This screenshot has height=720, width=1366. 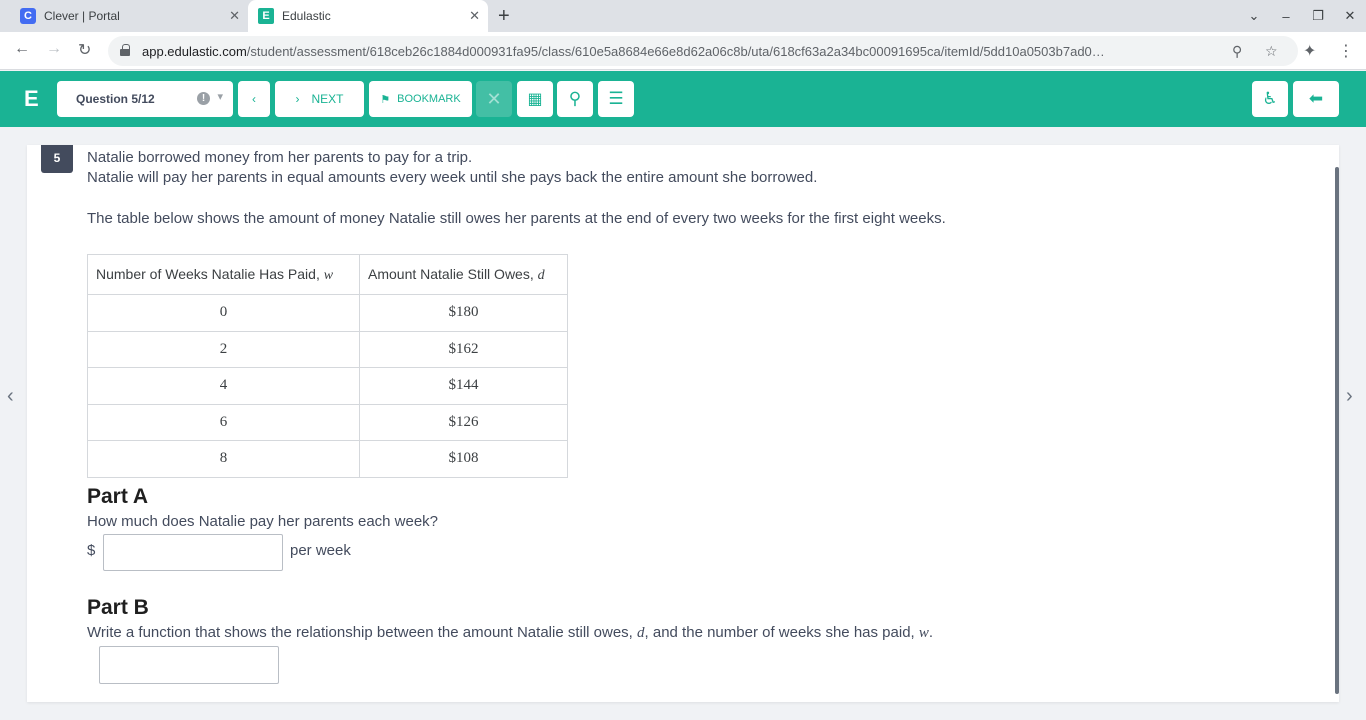 I want to click on new-tab-icon: +, so click(x=504, y=16).